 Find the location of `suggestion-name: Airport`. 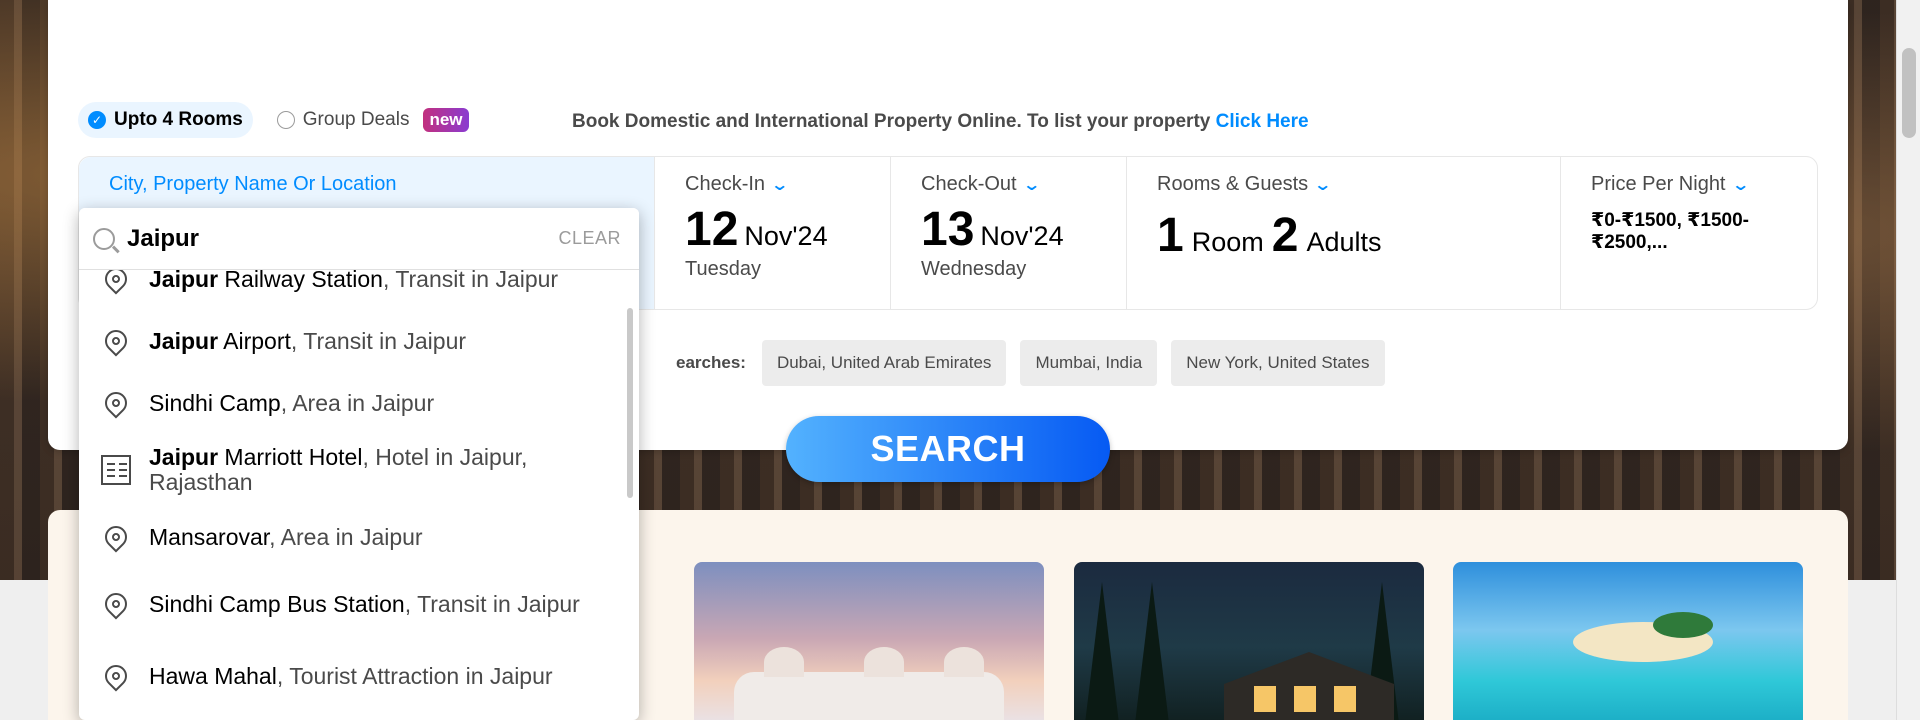

suggestion-name: Airport is located at coordinates (254, 340).